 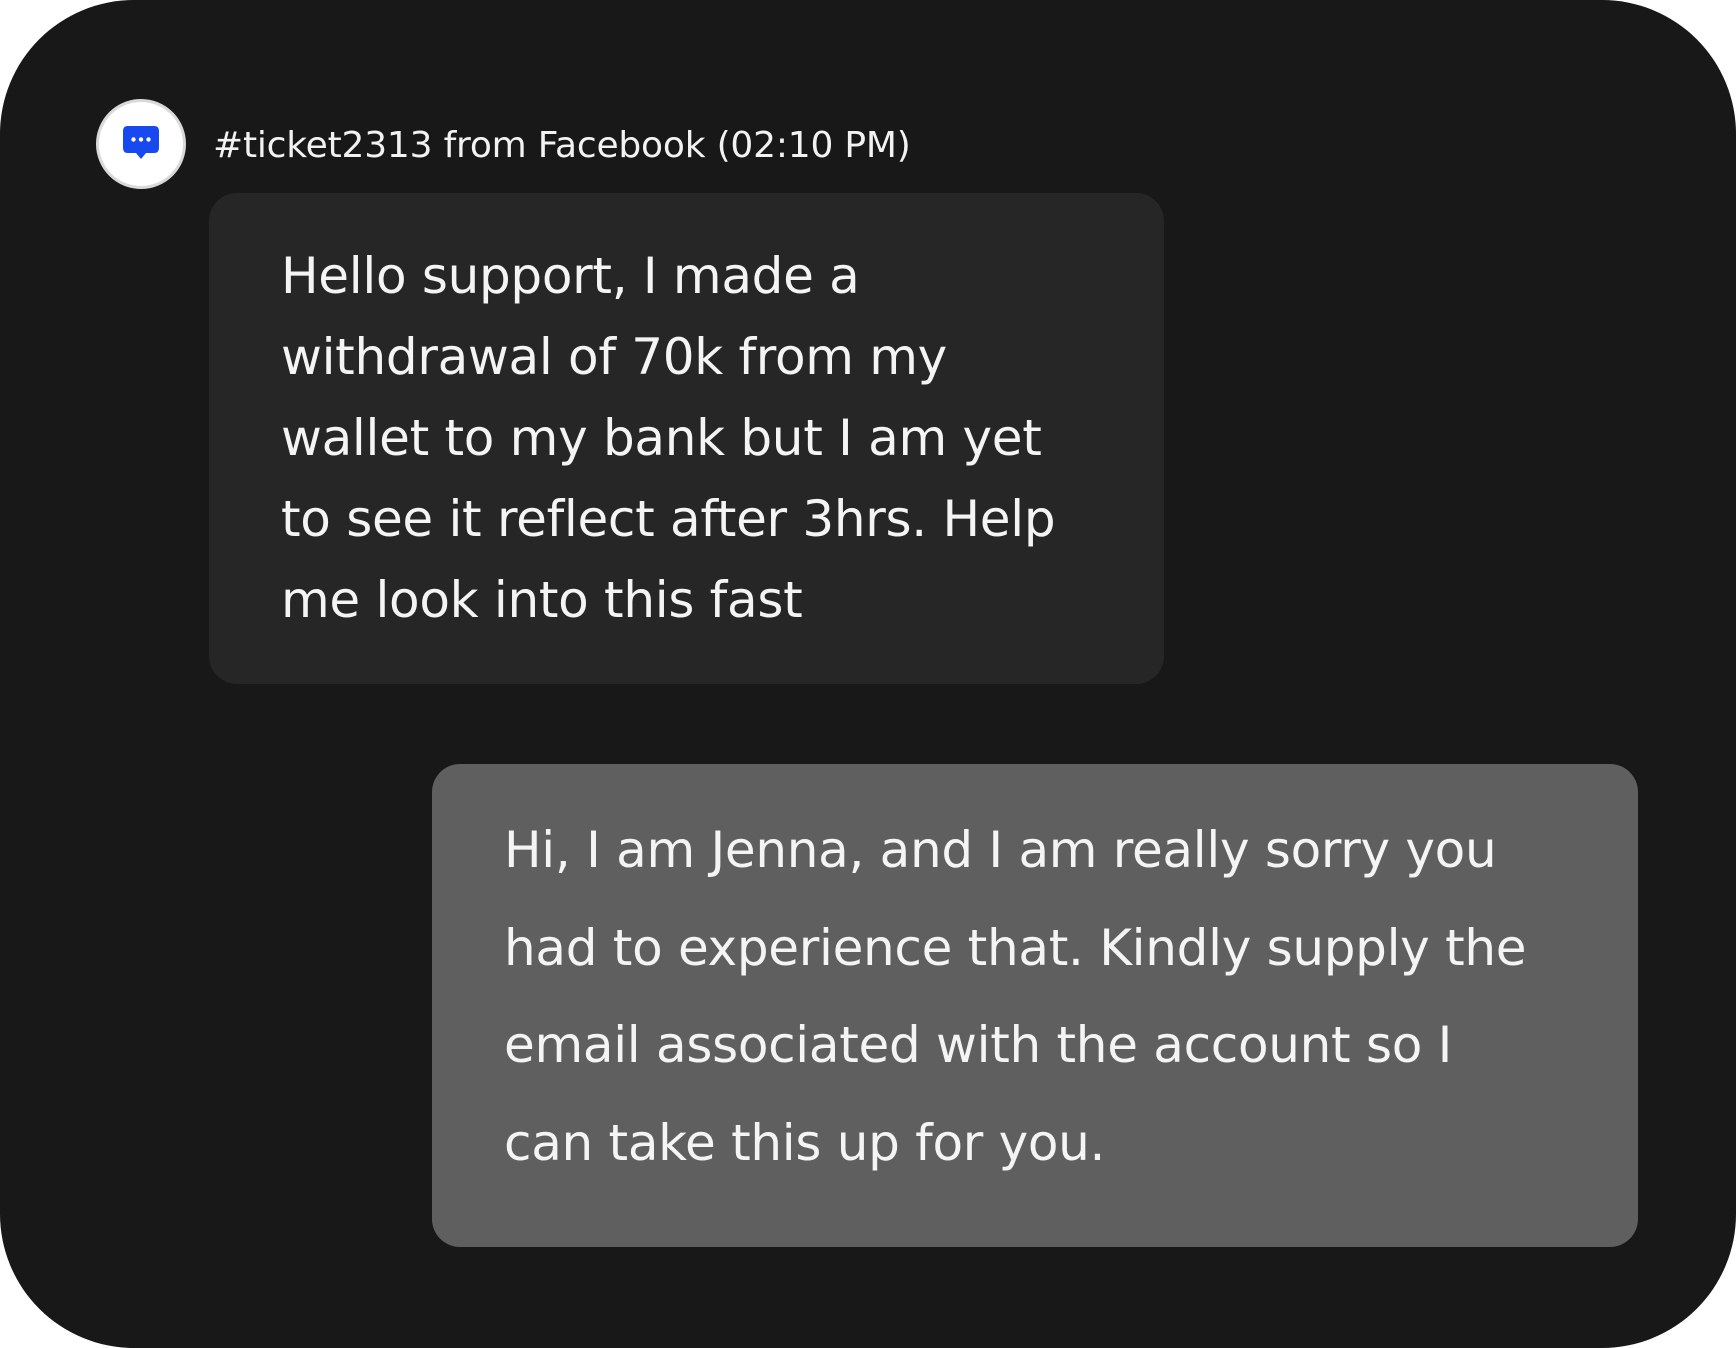 I want to click on ticket-header: #ticket2313 from Facebook (02:10 PM), so click(x=562, y=145).